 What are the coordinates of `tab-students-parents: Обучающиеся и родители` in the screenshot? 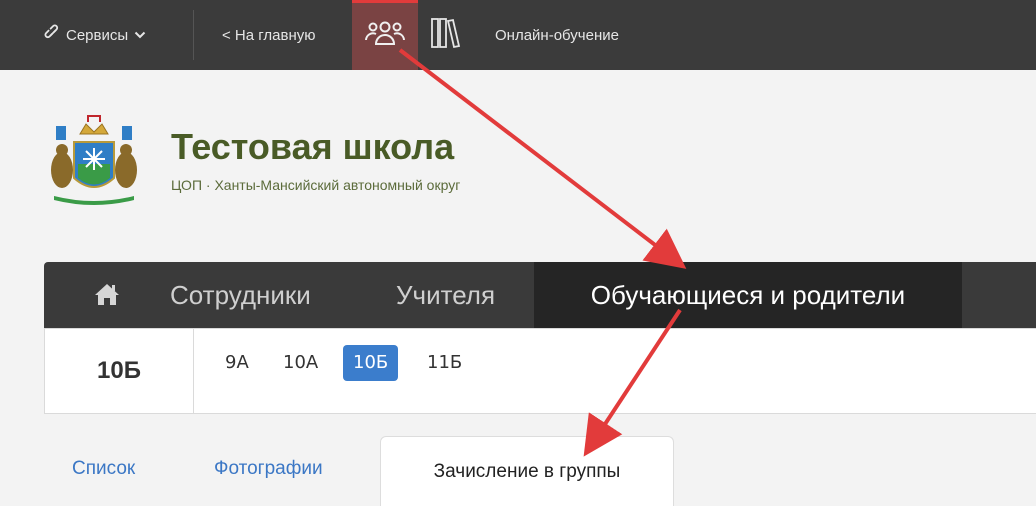 It's located at (748, 295).